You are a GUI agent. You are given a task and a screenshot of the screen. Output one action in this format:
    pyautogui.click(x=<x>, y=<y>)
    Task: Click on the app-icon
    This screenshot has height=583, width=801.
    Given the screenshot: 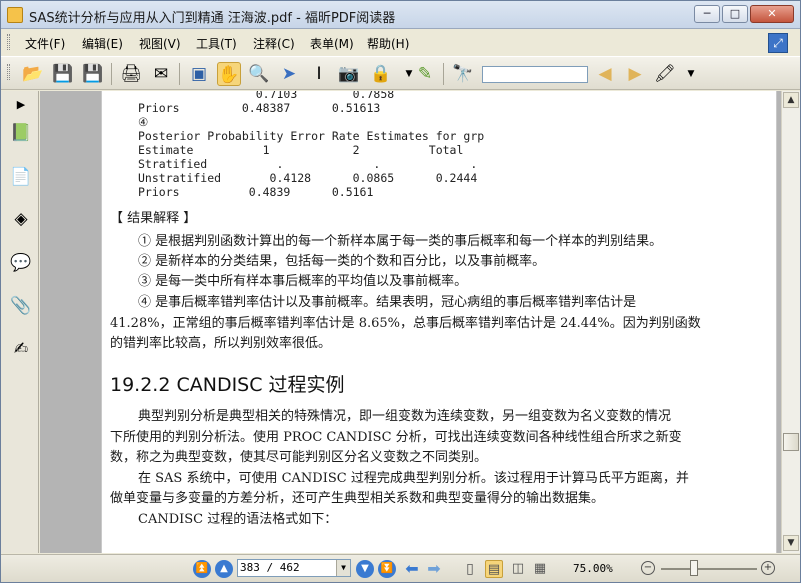 What is the action you would take?
    pyautogui.click(x=15, y=15)
    